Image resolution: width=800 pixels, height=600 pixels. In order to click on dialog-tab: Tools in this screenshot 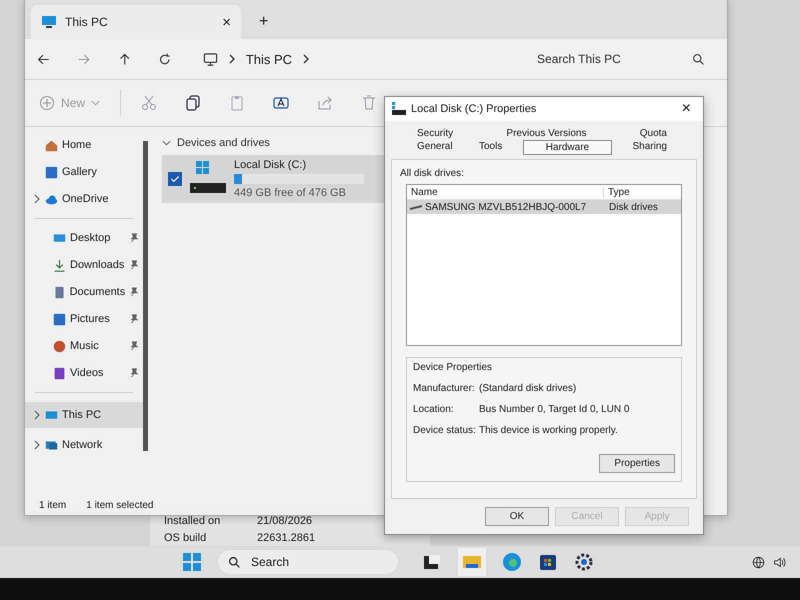, I will do `click(490, 147)`.